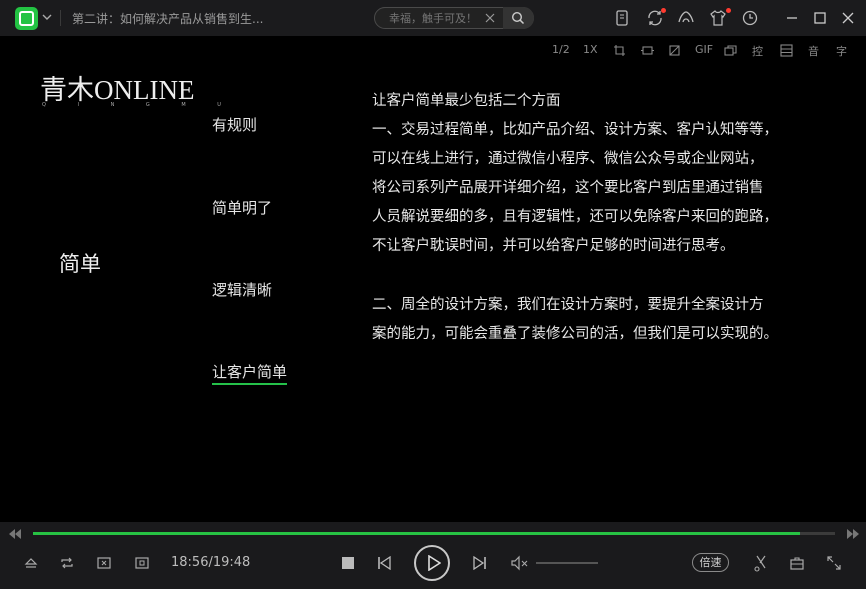 The image size is (866, 589). Describe the element at coordinates (138, 88) in the screenshot. I see `brand-logo: 青木ONLINE Q I N G M U` at that location.